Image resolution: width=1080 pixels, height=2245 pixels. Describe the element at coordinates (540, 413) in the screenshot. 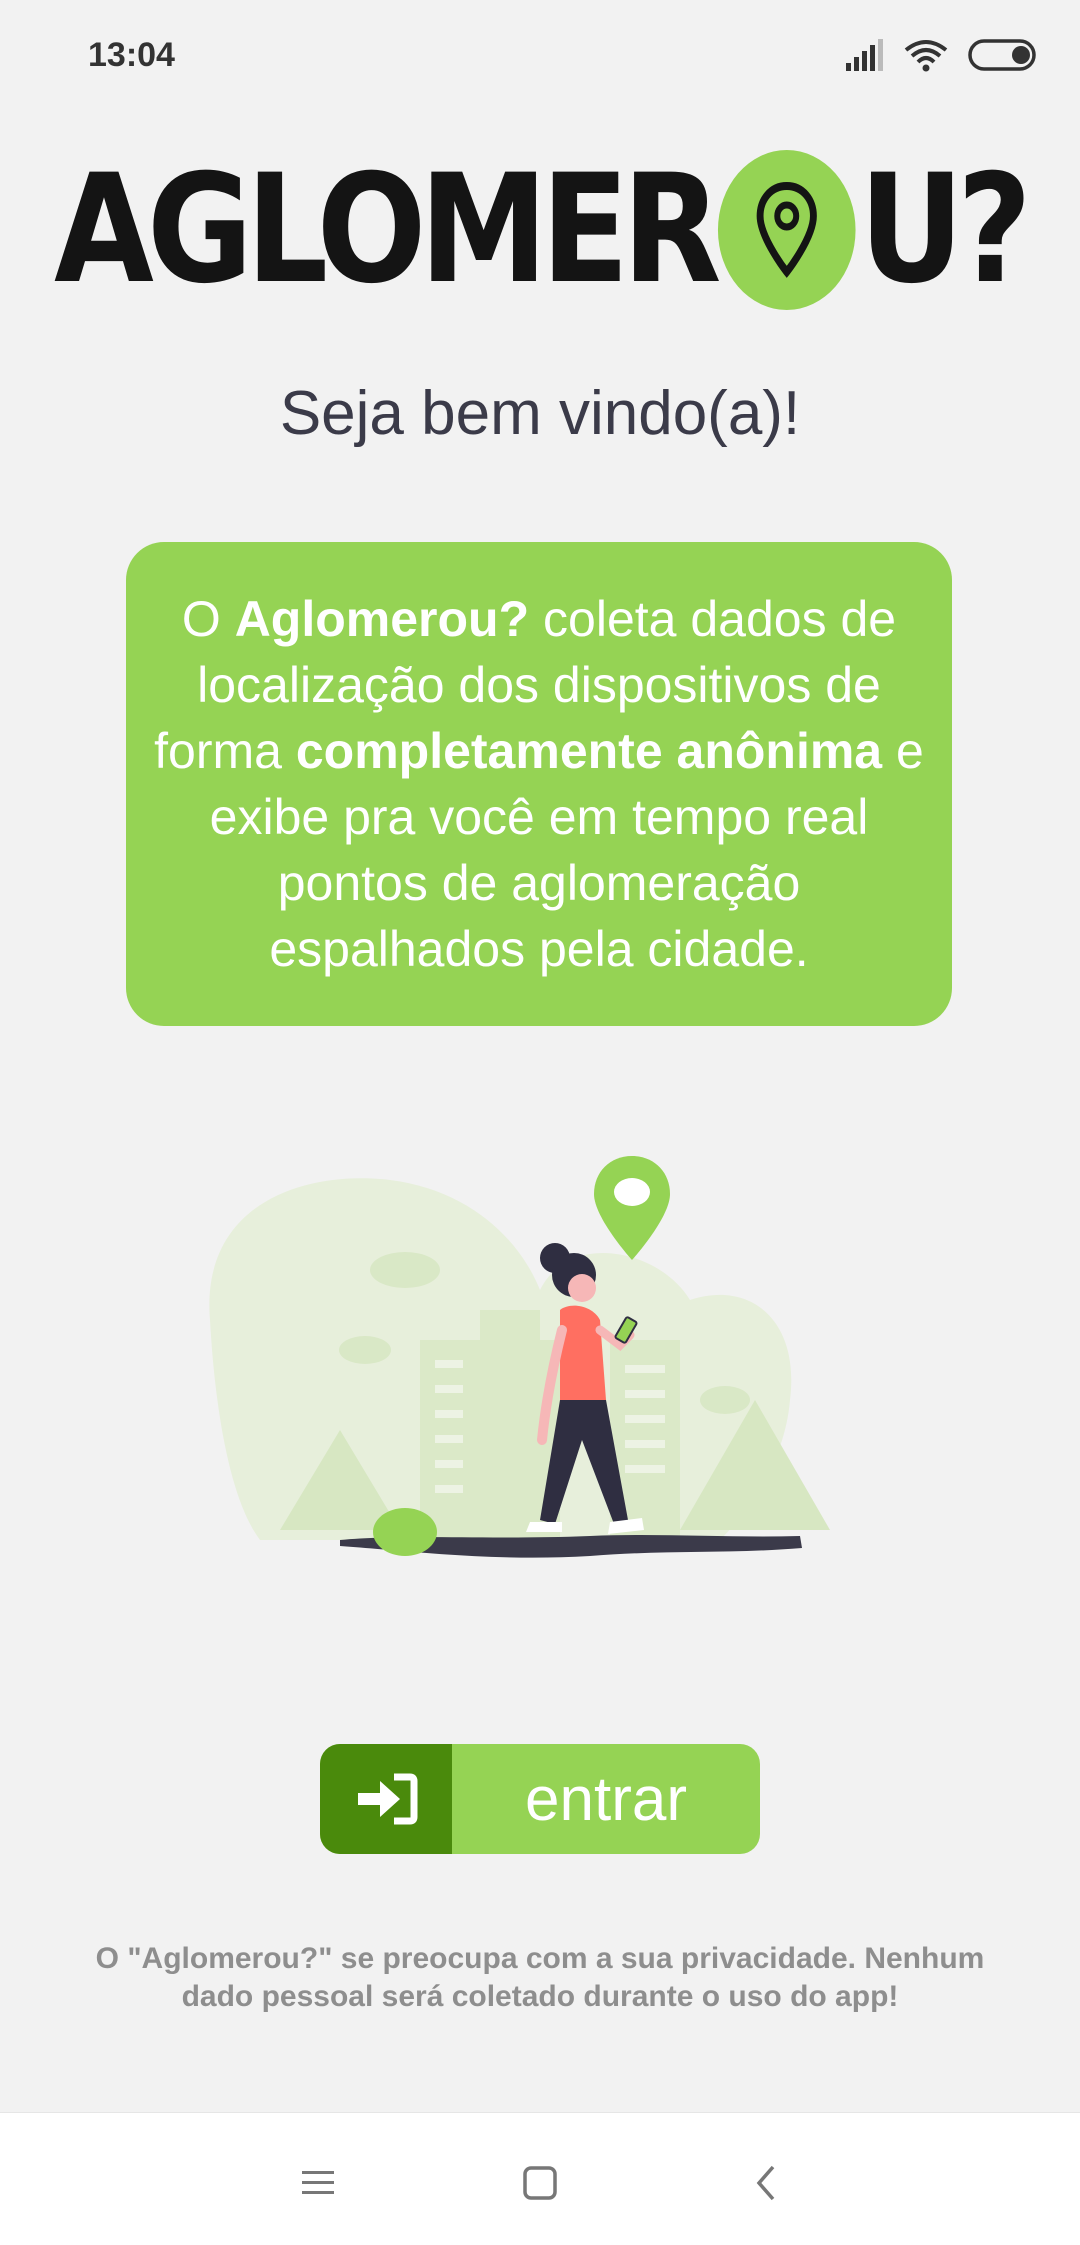

I see `welcome-title: Seja bem vindo(a)!` at that location.